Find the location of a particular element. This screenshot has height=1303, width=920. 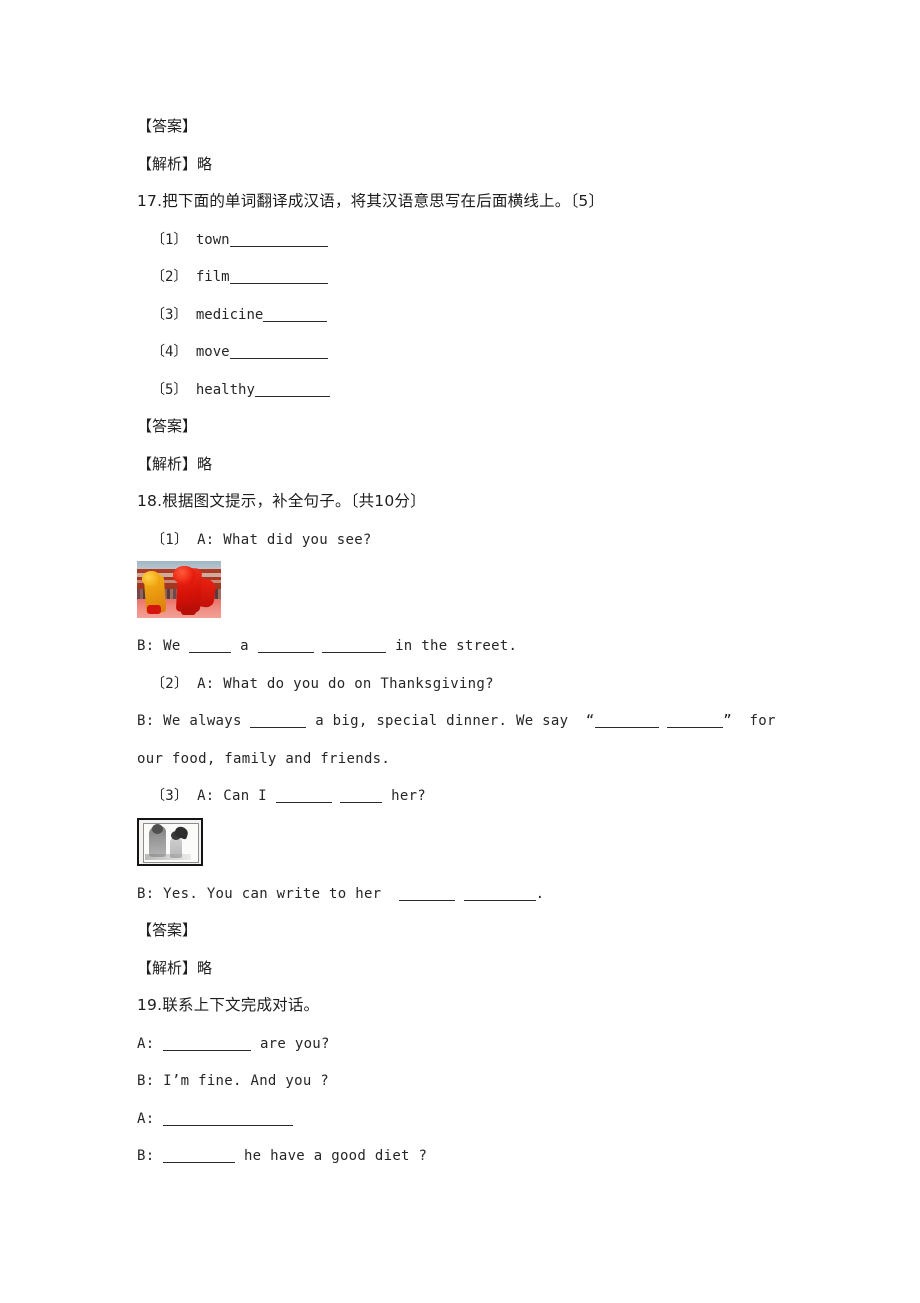

q17-answer-label-text: 【答案】 is located at coordinates (167, 426).